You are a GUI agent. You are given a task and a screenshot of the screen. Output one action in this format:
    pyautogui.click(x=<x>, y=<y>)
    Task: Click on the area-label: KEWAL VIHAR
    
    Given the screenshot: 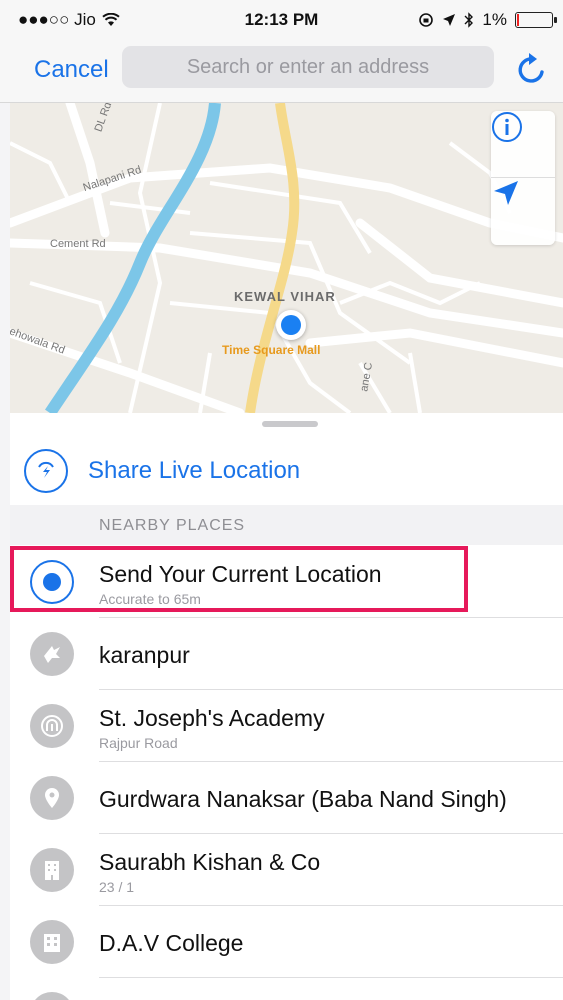 What is the action you would take?
    pyautogui.click(x=285, y=296)
    